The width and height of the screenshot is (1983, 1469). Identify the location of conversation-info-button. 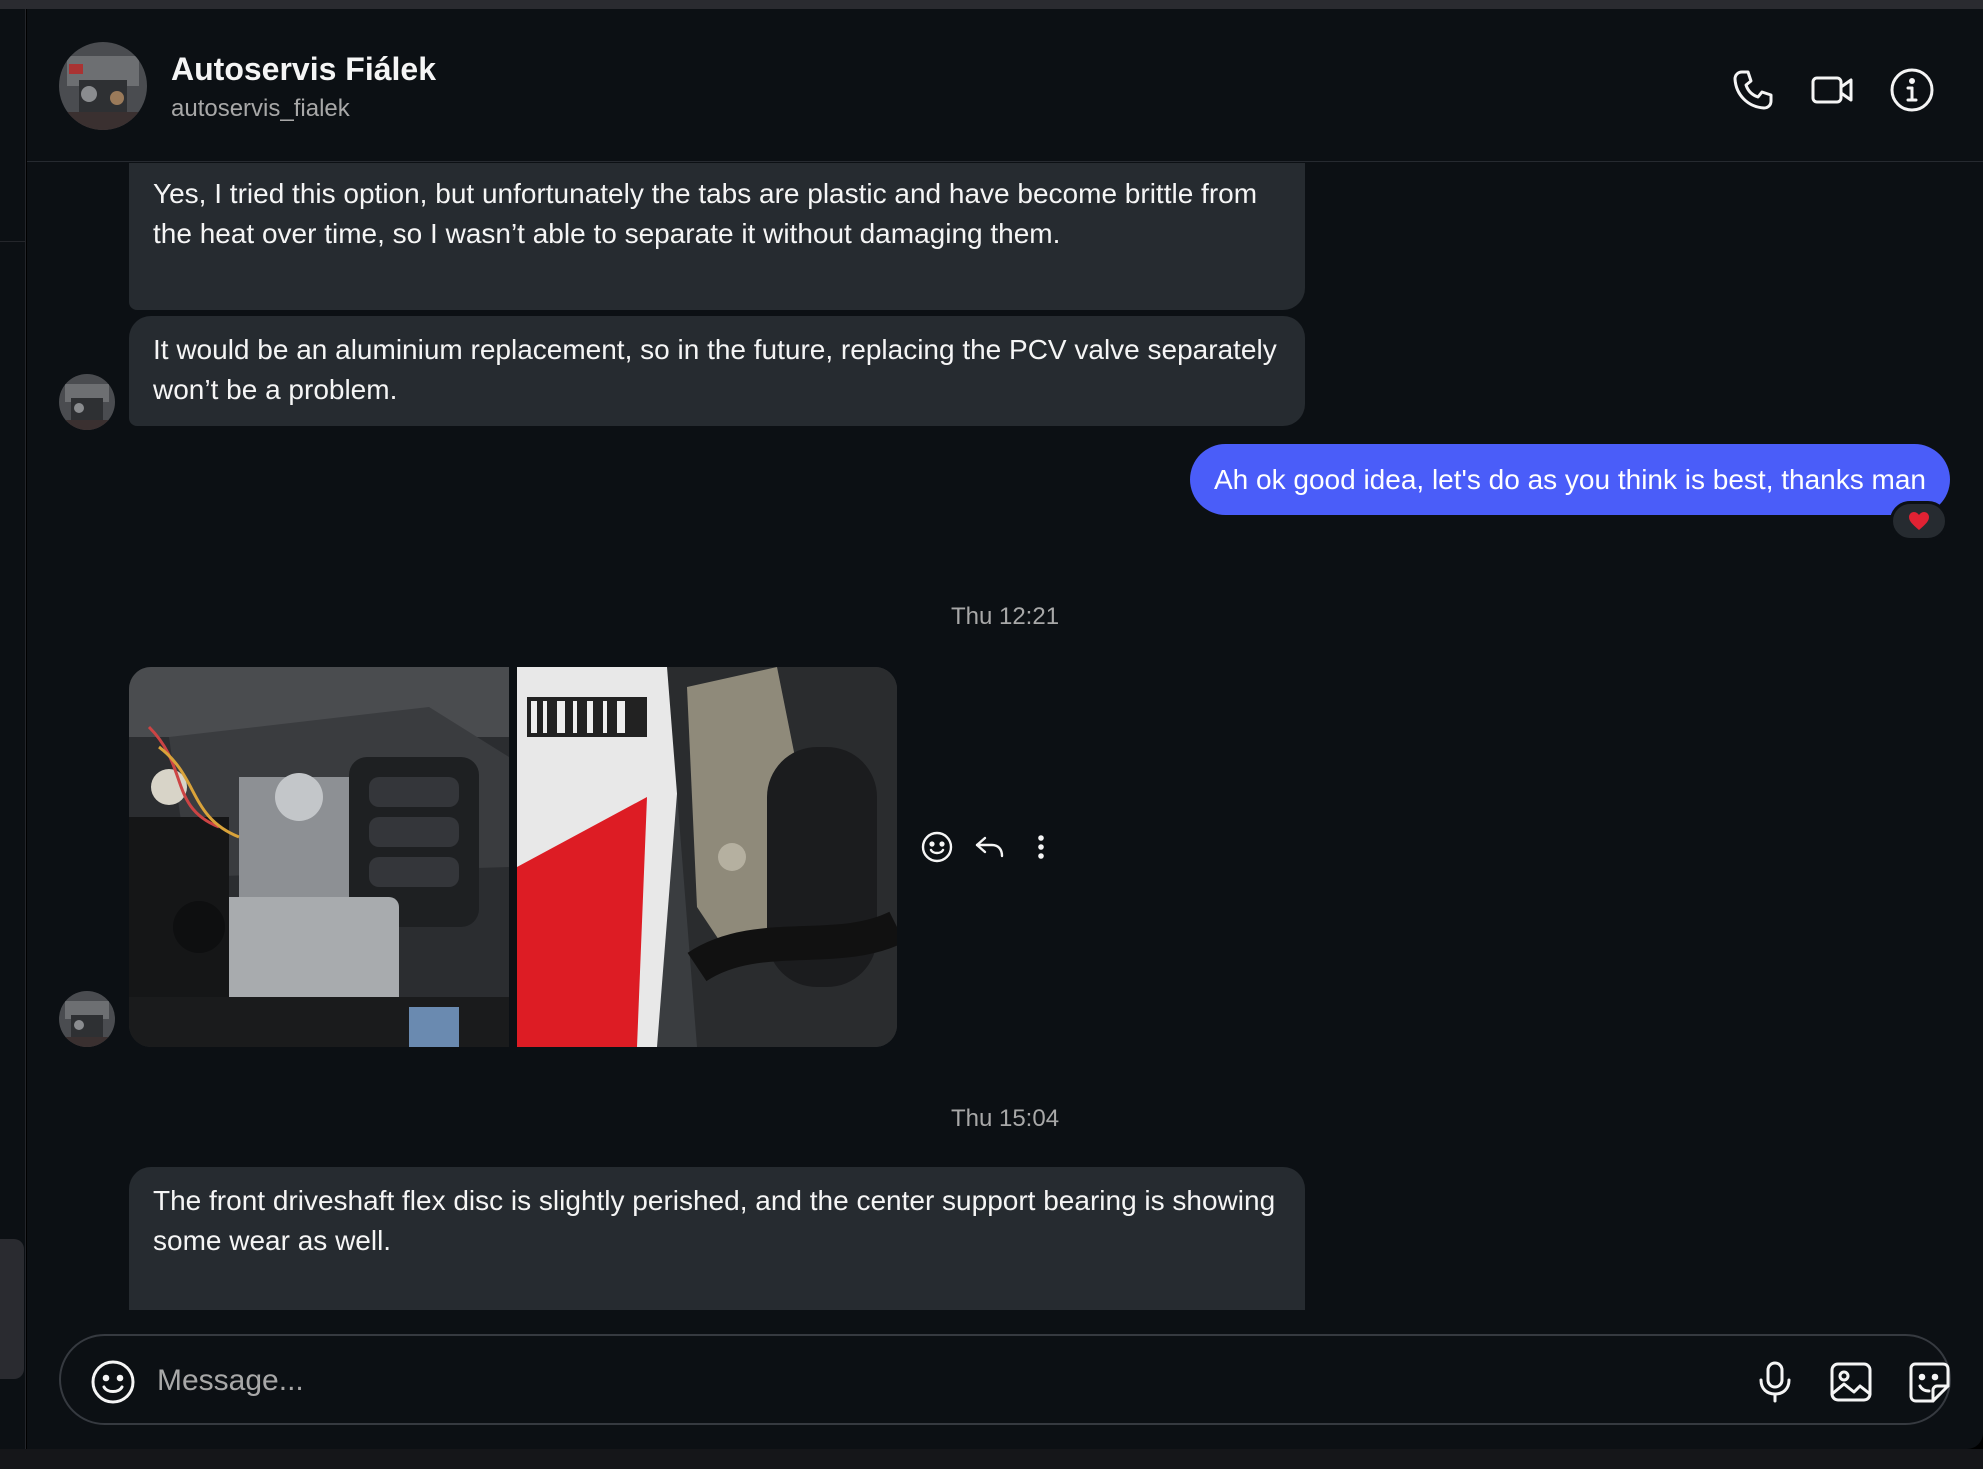
(1912, 90).